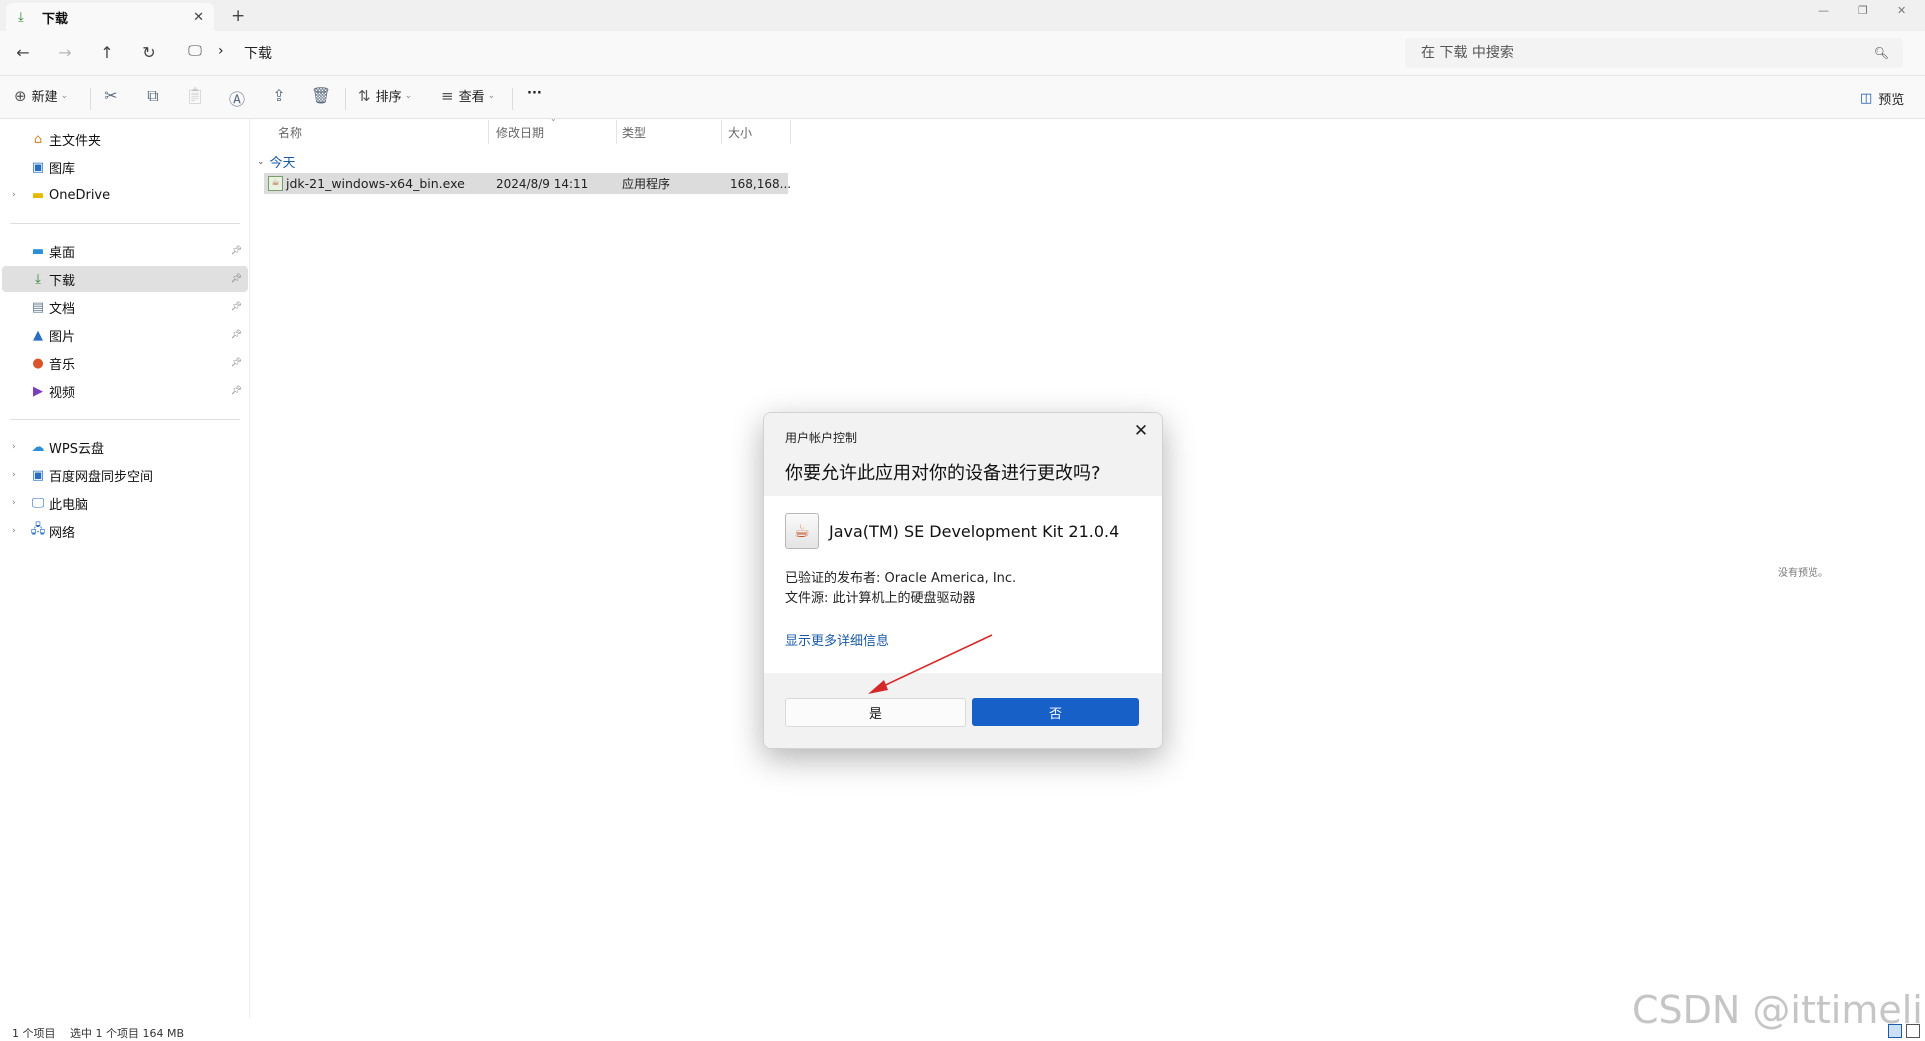 This screenshot has height=1041, width=1925. What do you see at coordinates (447, 95) in the screenshot?
I see `view-list-icon: ≡` at bounding box center [447, 95].